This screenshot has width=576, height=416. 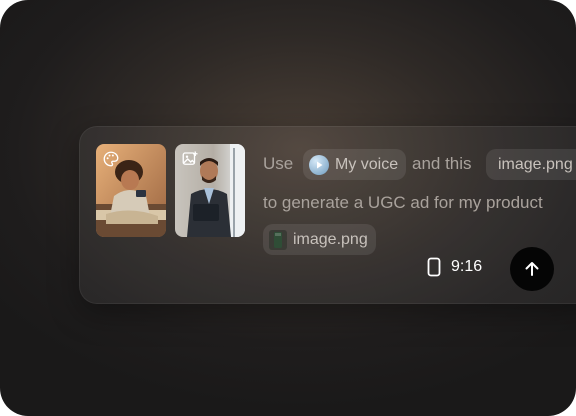 I want to click on voice-chip: My voice, so click(x=355, y=164).